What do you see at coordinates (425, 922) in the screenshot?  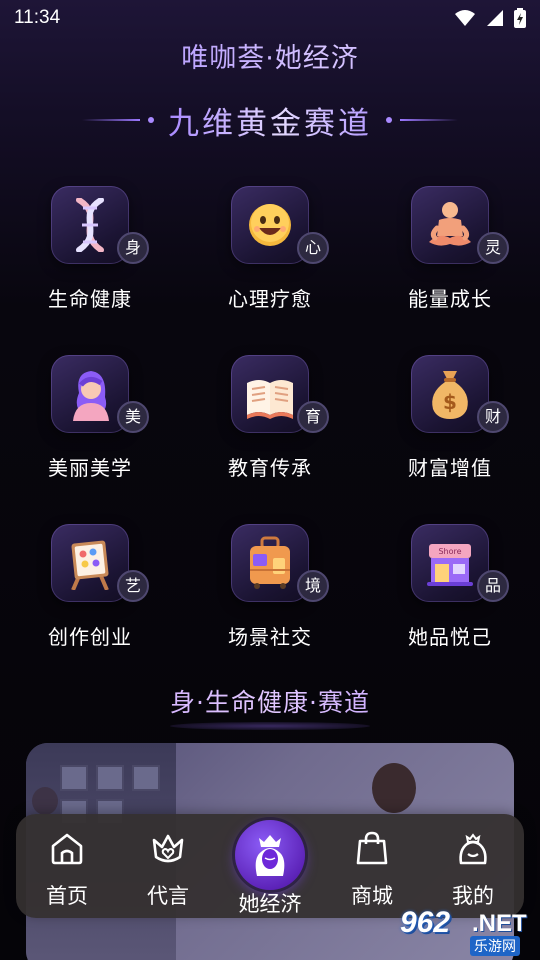 I see `watermark-number: 962` at bounding box center [425, 922].